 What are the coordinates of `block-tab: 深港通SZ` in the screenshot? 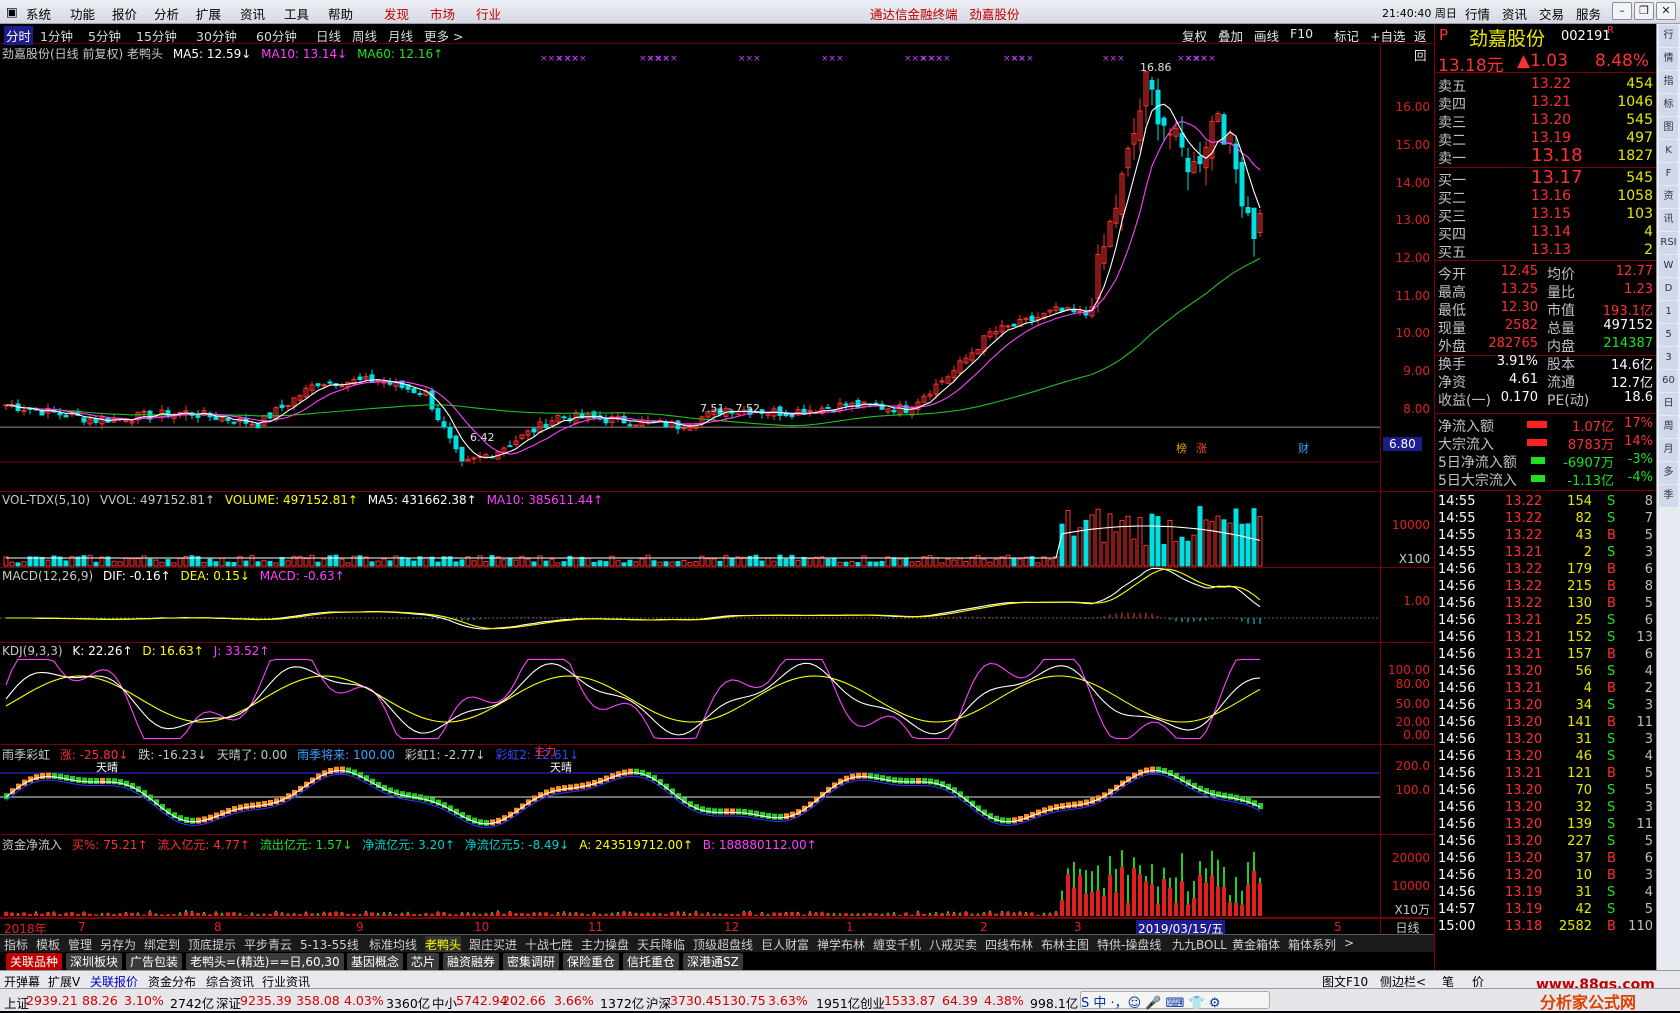 It's located at (713, 961).